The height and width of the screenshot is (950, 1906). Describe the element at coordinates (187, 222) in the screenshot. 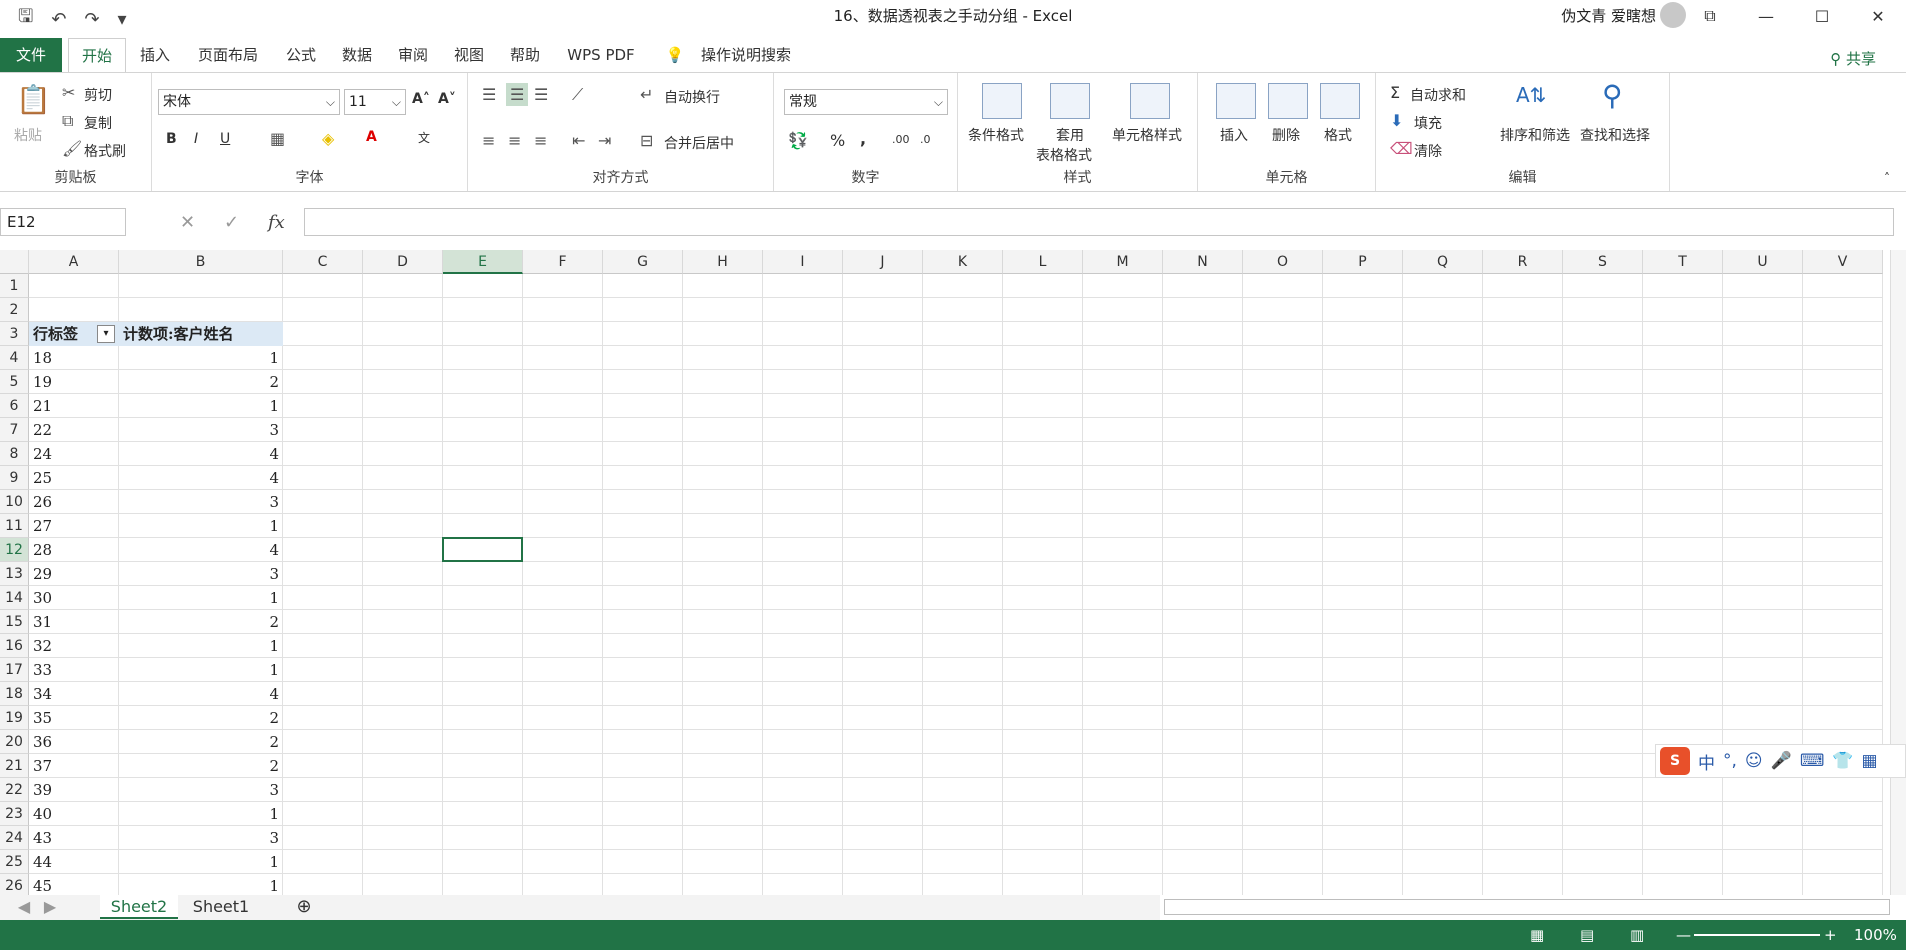

I see `cancel-icon: ✕` at that location.